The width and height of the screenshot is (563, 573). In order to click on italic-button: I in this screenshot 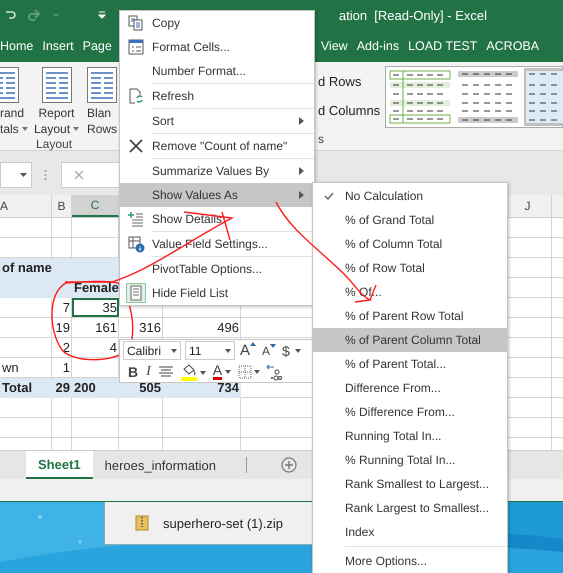, I will do `click(148, 372)`.